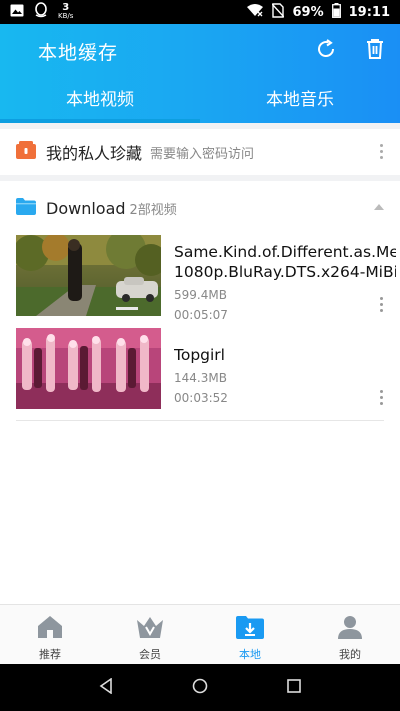 Image resolution: width=400 pixels, height=711 pixels. I want to click on video-title: Topgirl, so click(199, 355).